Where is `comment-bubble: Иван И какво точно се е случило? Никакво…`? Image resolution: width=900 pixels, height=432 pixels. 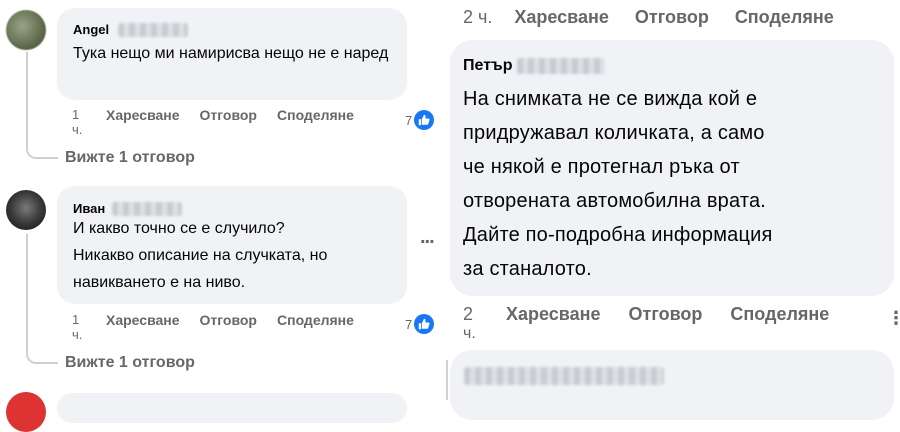 comment-bubble: Иван И какво точно се е случило? Никакво… is located at coordinates (232, 245).